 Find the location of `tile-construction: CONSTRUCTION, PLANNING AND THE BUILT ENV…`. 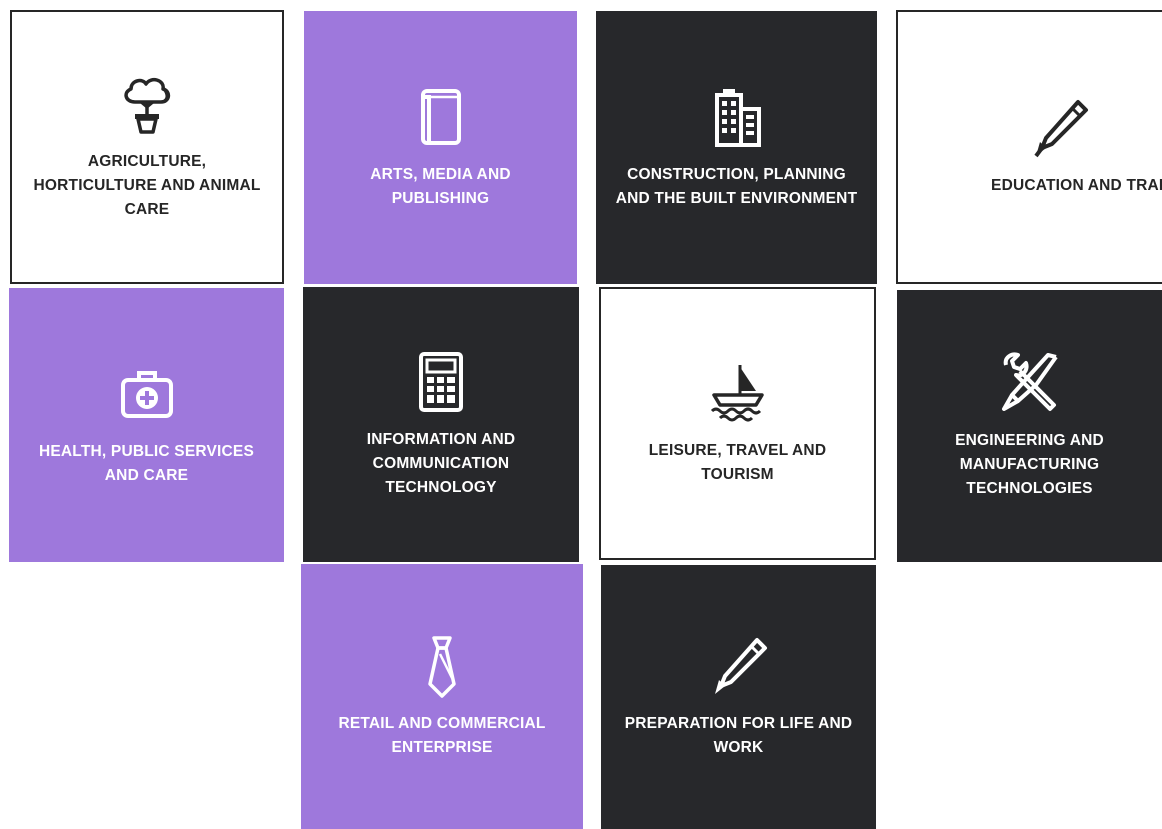

tile-construction: CONSTRUCTION, PLANNING AND THE BUILT ENV… is located at coordinates (736, 147).